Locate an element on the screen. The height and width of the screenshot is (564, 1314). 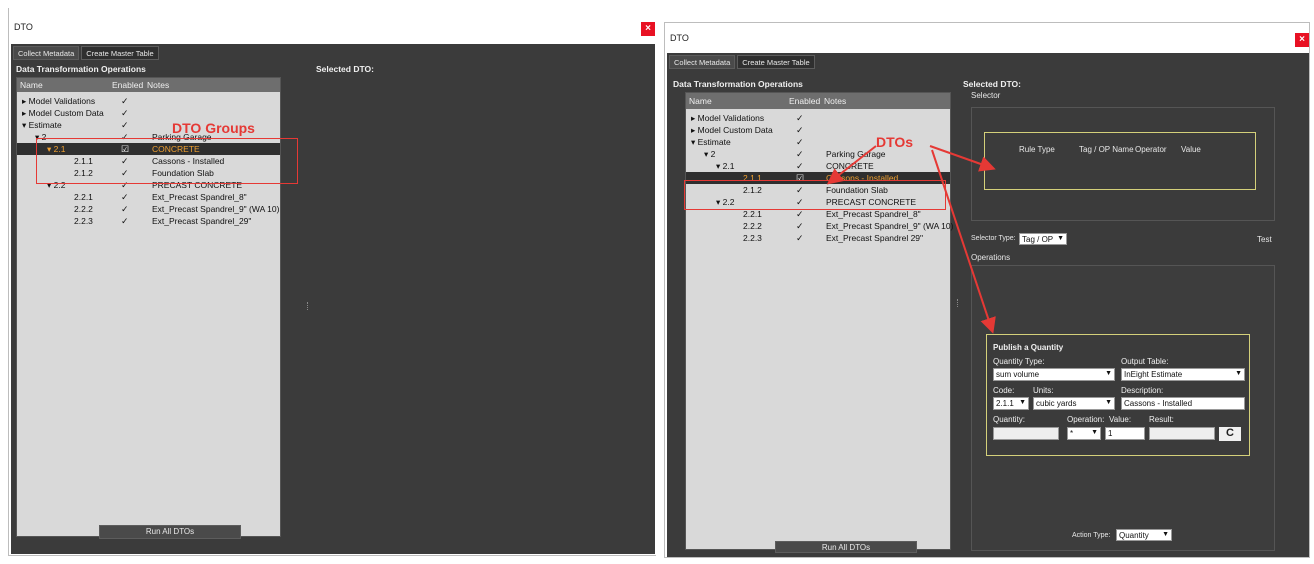
left-titlebar: DTO × is located at coordinates (332, 26).